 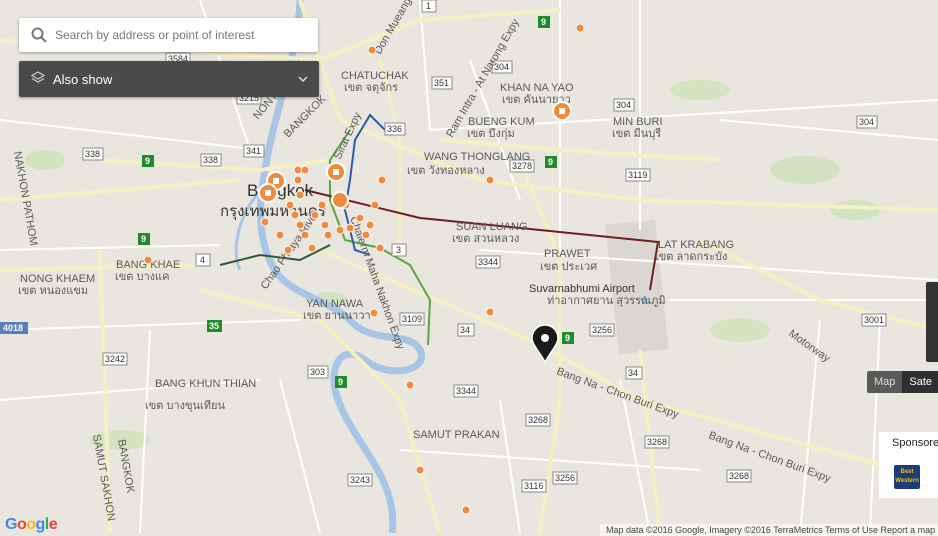 I want to click on label-chatuchak: CHATUCHAK, so click(x=375, y=76).